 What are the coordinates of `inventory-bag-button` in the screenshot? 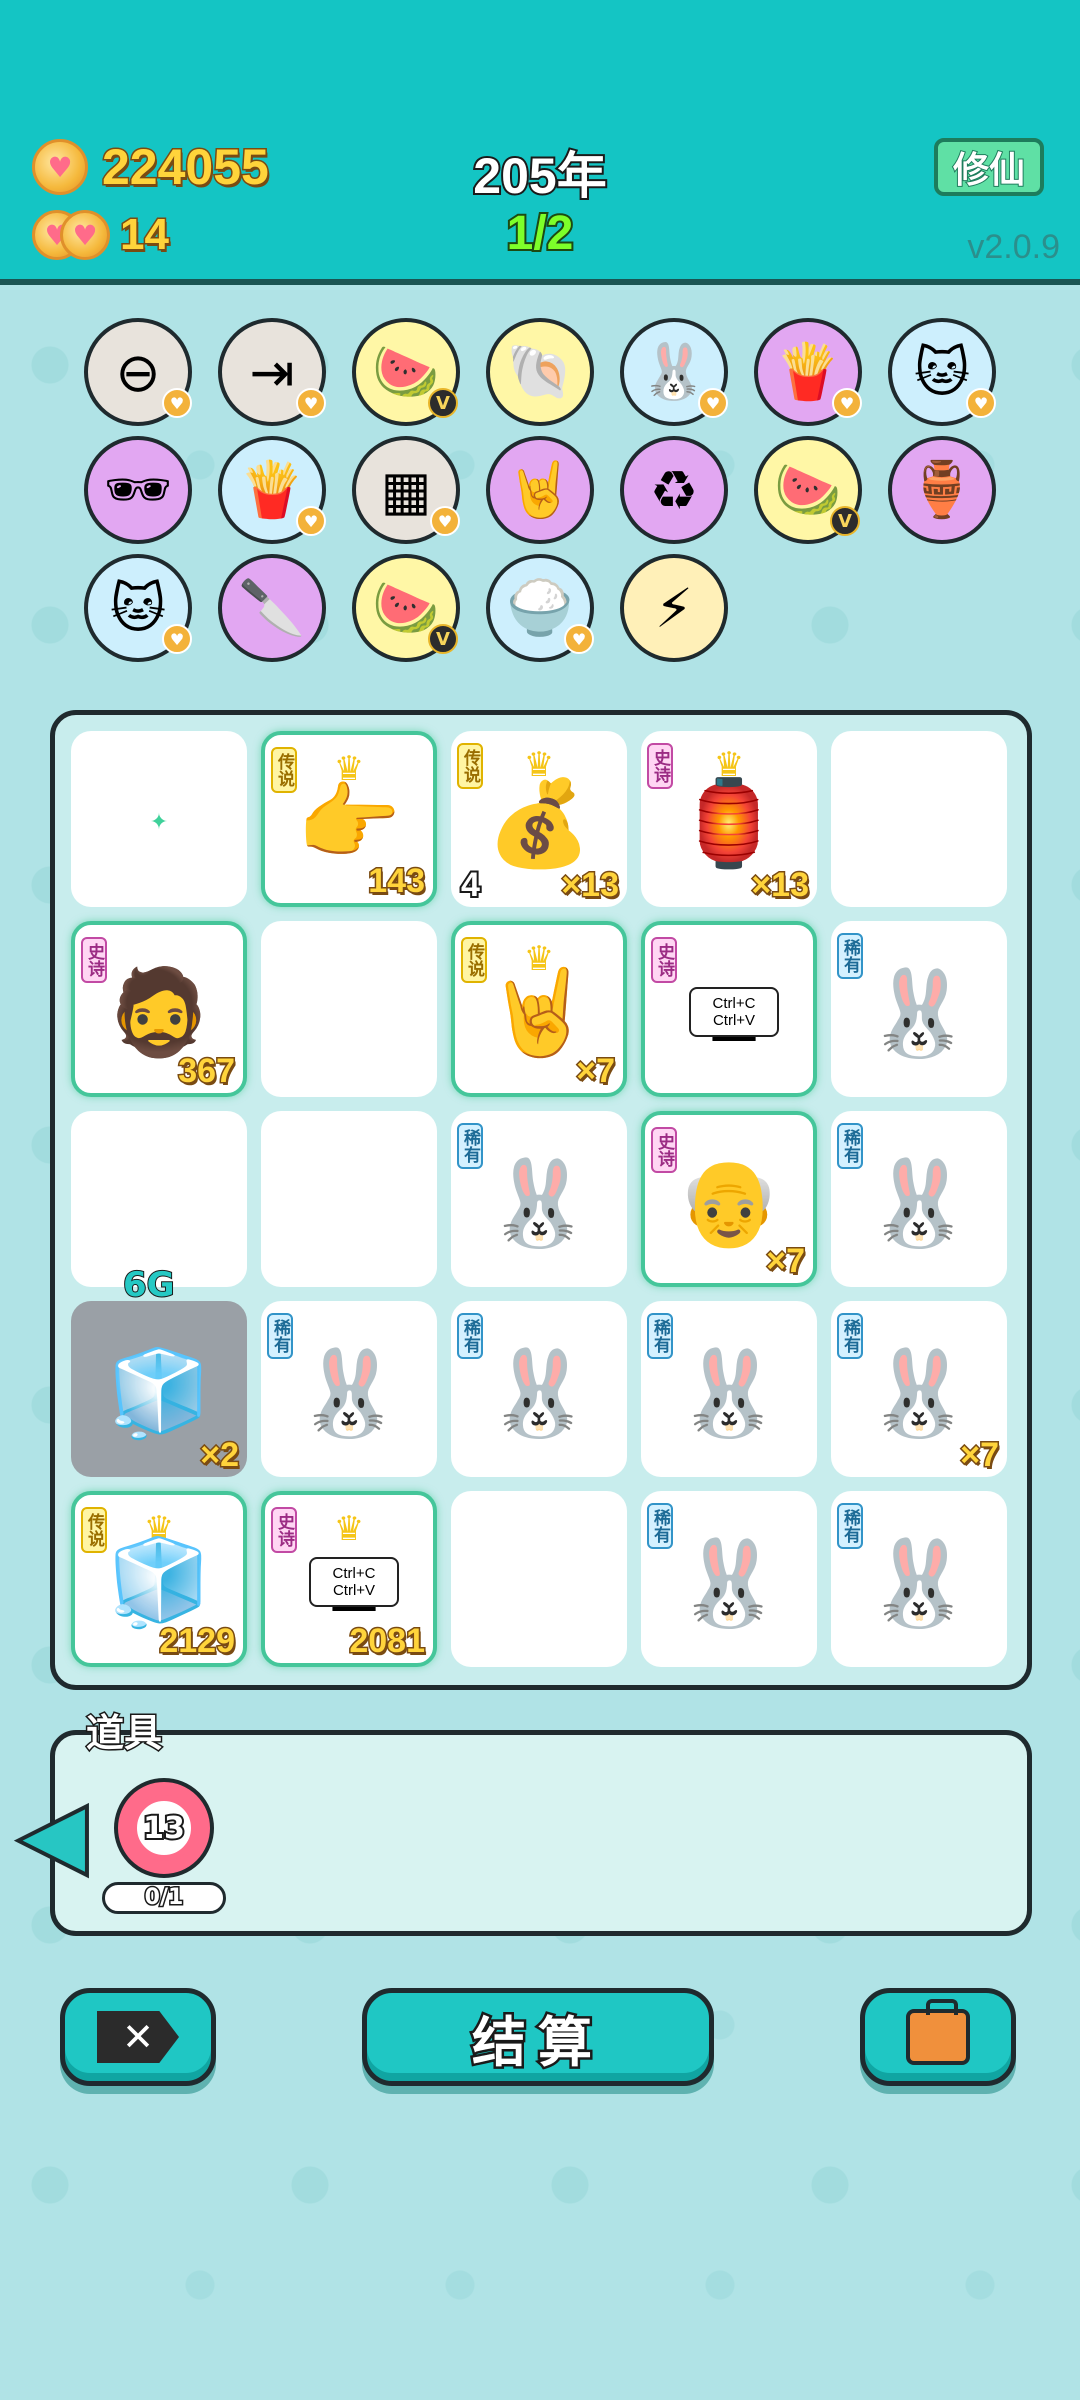 It's located at (938, 2037).